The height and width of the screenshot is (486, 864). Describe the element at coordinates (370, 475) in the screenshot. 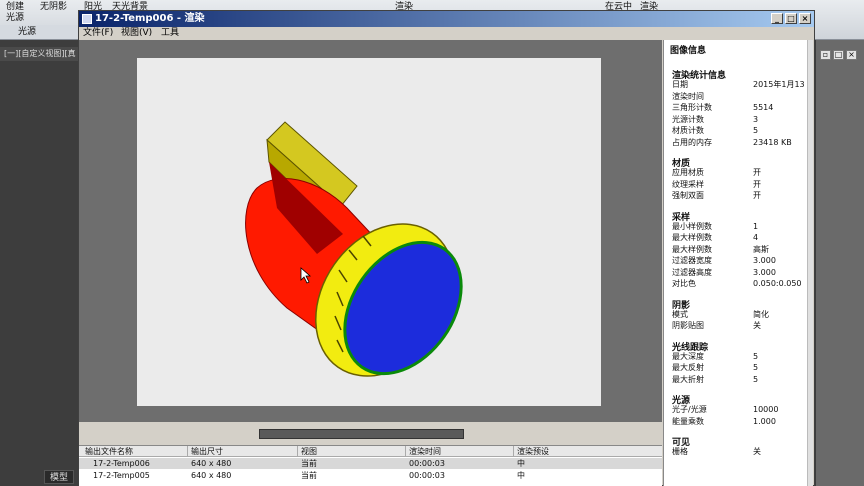

I see `table-row: 17-2-Temp005 640 x 480 当前 00:00:03 中` at that location.